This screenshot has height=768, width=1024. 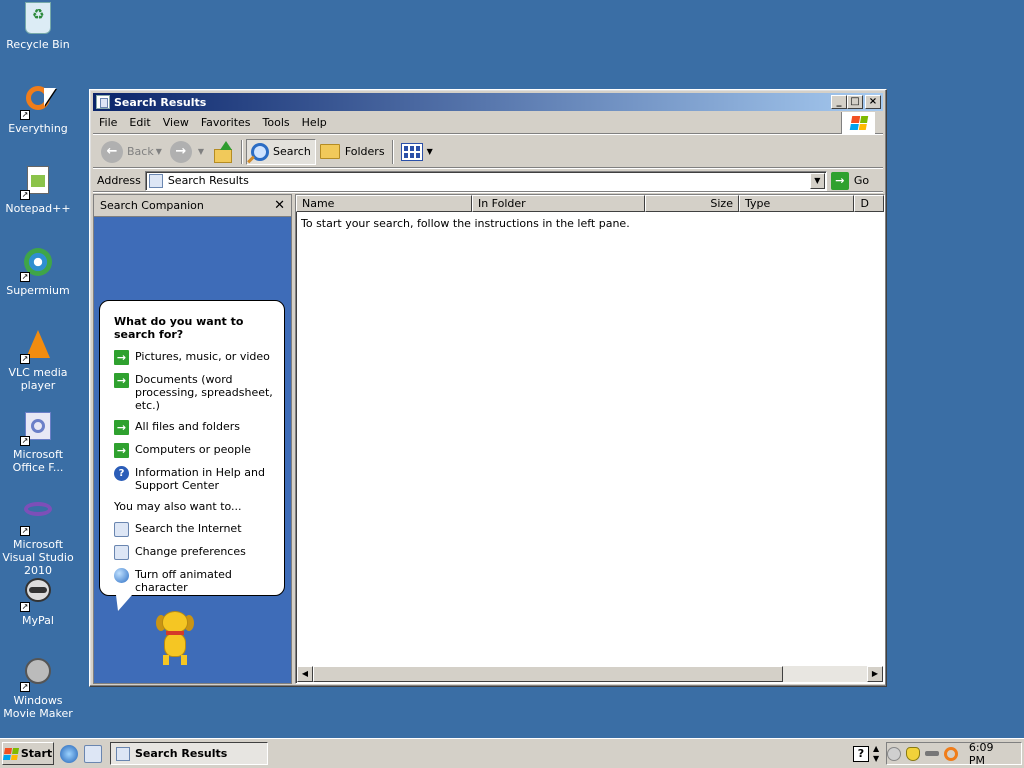 I want to click on toolbar-separator, so click(x=392, y=151).